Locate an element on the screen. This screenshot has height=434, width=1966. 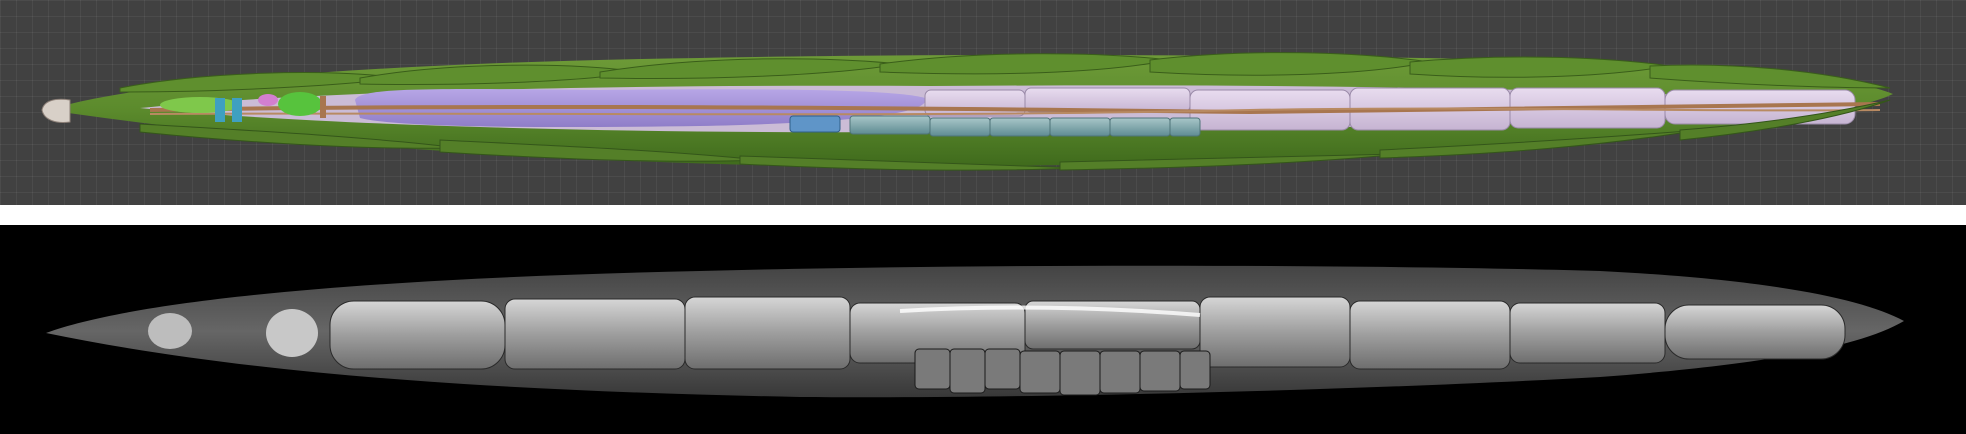
micrograph-gonad-cells is located at coordinates (1062, 372).